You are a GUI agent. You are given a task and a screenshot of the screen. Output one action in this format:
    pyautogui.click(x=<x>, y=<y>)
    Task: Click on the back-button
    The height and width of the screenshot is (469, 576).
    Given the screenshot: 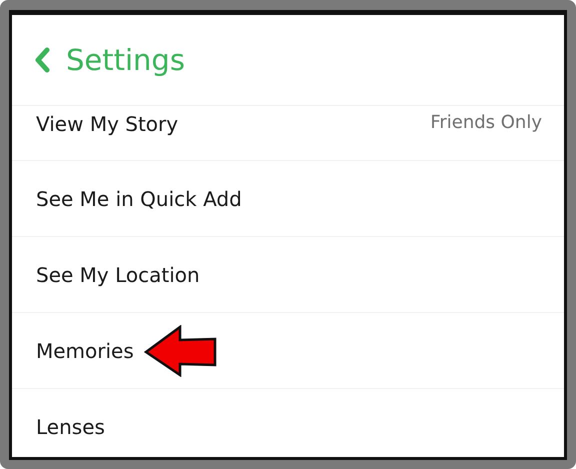 What is the action you would take?
    pyautogui.click(x=42, y=60)
    